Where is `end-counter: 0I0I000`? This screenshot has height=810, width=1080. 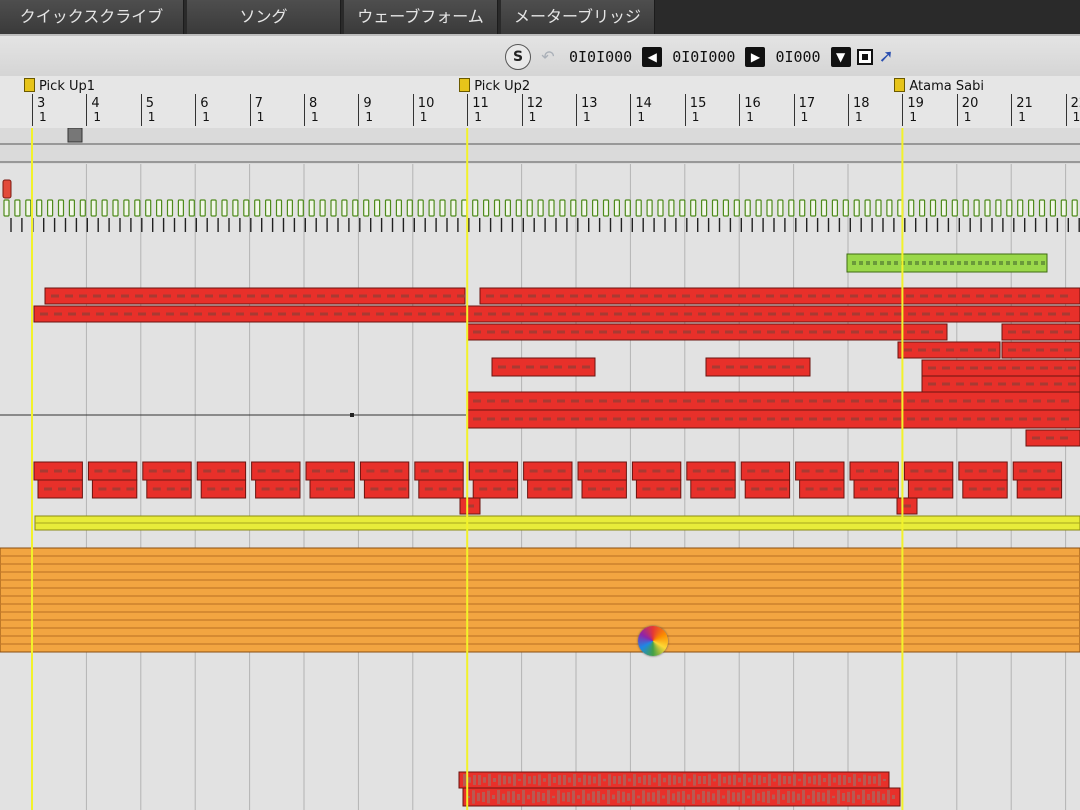
end-counter: 0I0I000 is located at coordinates (703, 57).